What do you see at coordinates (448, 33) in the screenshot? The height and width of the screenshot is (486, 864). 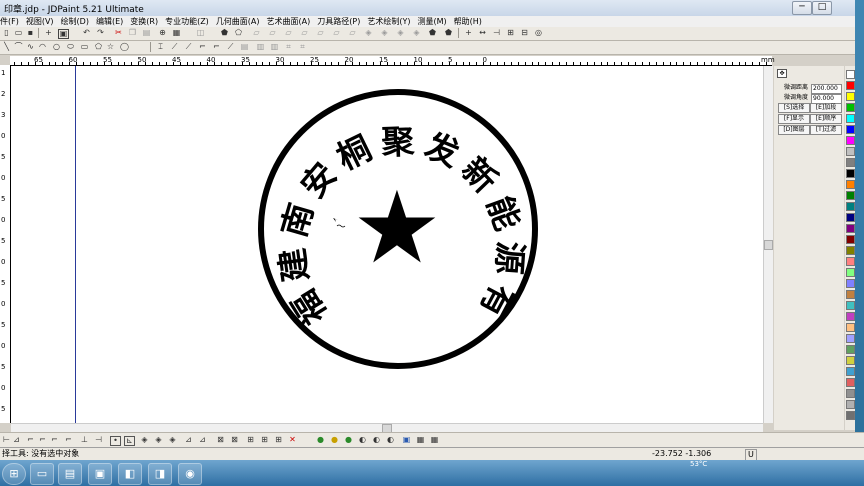 I see `shield-filled-2-icon: ⬟` at bounding box center [448, 33].